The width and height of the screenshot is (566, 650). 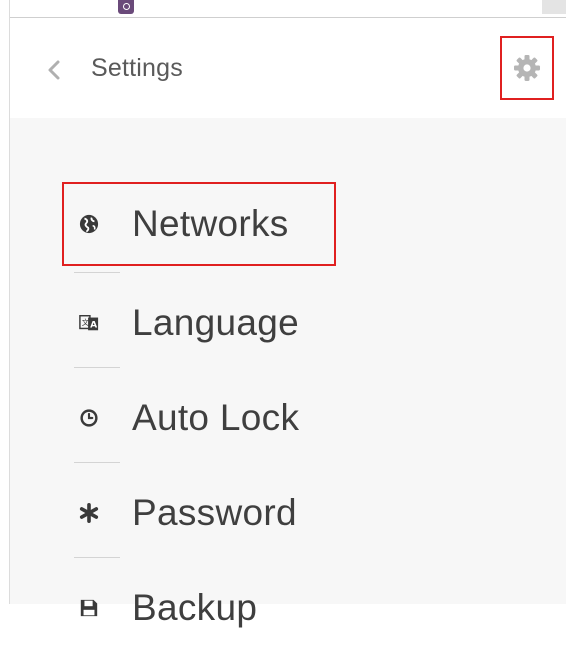 I want to click on asterisk-icon, so click(x=89, y=513).